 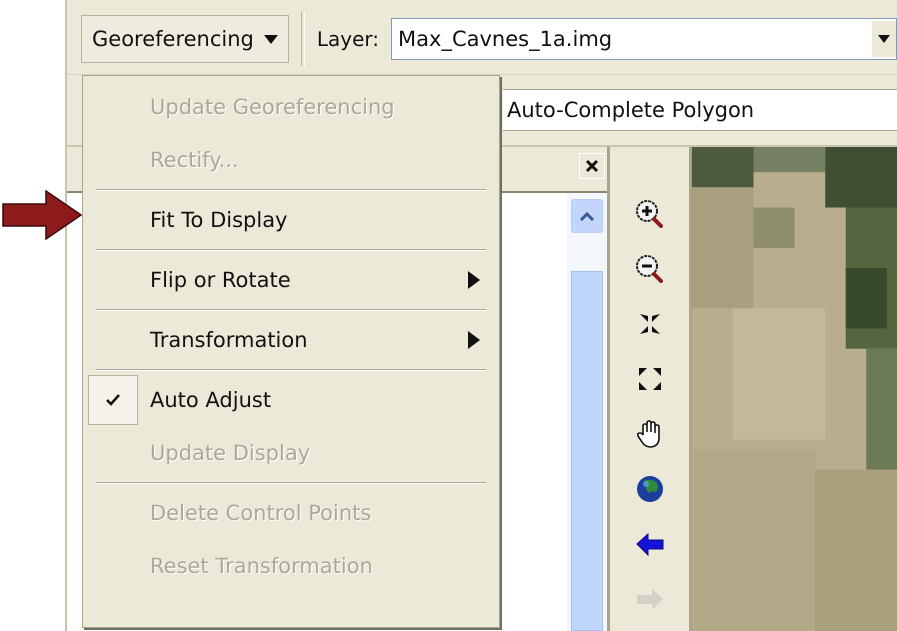 What do you see at coordinates (650, 269) in the screenshot?
I see `zoom-out-icon` at bounding box center [650, 269].